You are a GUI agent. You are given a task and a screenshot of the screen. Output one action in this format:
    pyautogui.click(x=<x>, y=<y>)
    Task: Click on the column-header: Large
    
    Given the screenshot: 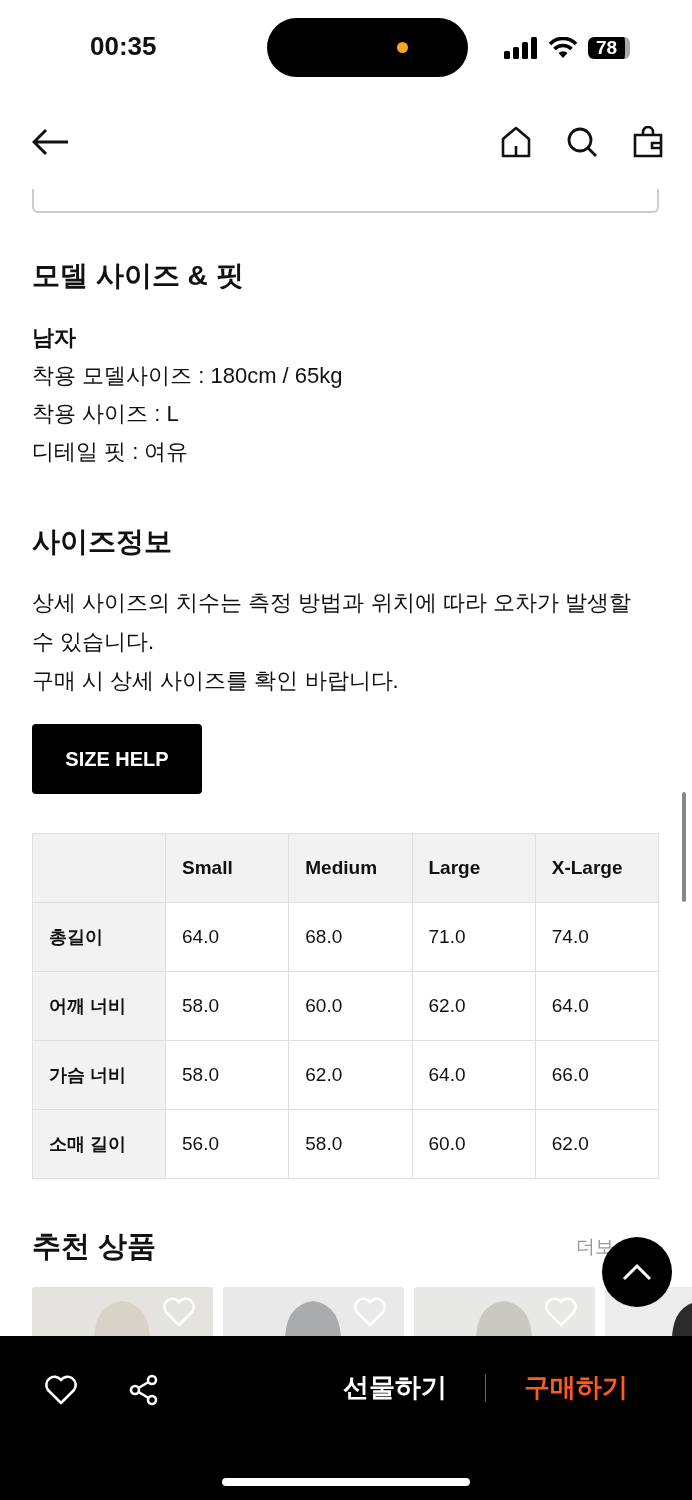 What is the action you would take?
    pyautogui.click(x=474, y=868)
    